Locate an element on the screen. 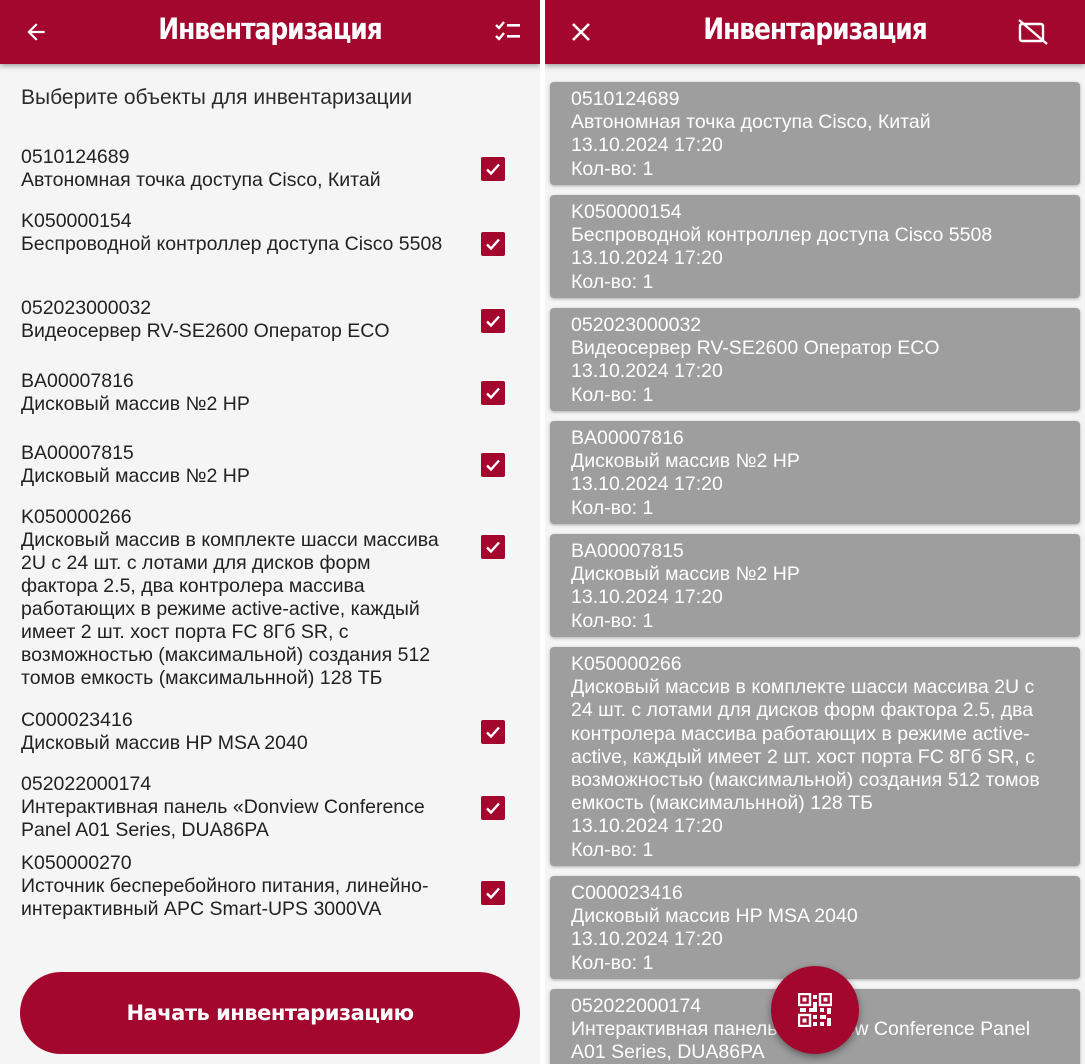 The width and height of the screenshot is (1085, 1064). card-code: K050000266 is located at coordinates (626, 664).